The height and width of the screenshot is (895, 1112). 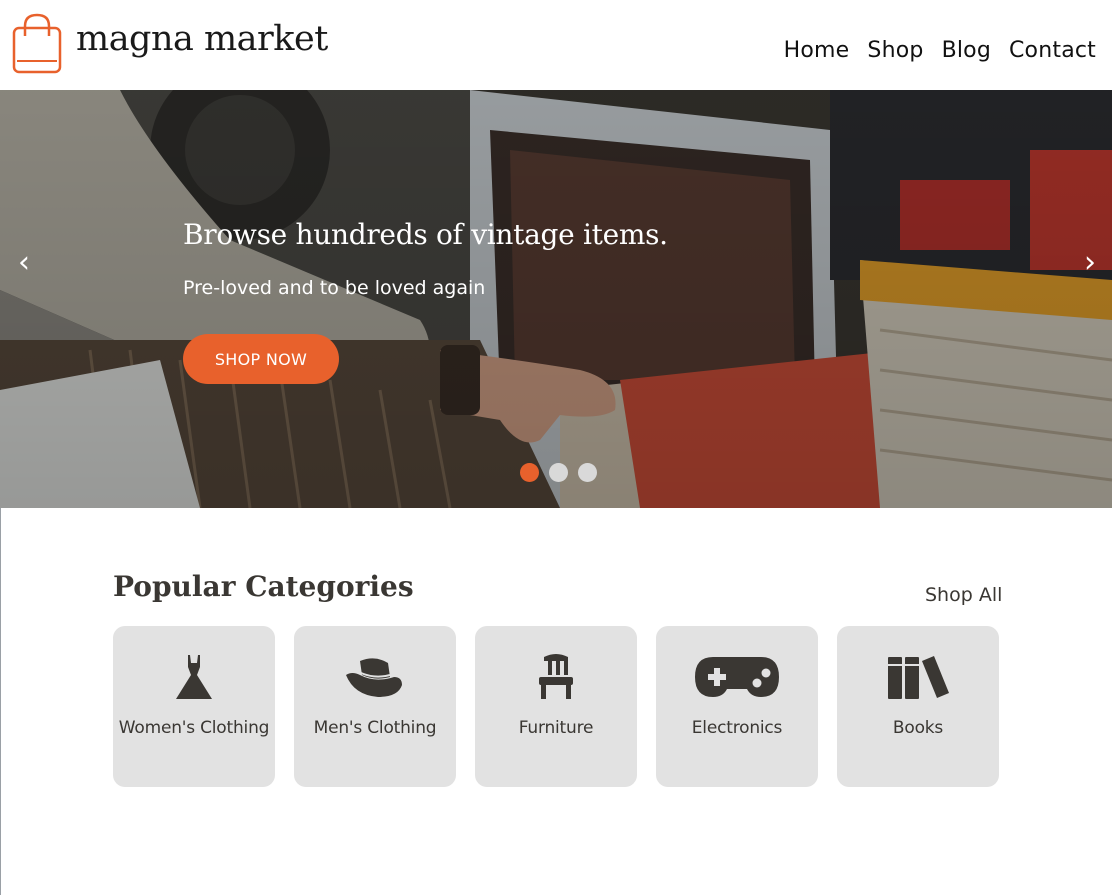 I want to click on nav-blog: Blog, so click(x=966, y=50).